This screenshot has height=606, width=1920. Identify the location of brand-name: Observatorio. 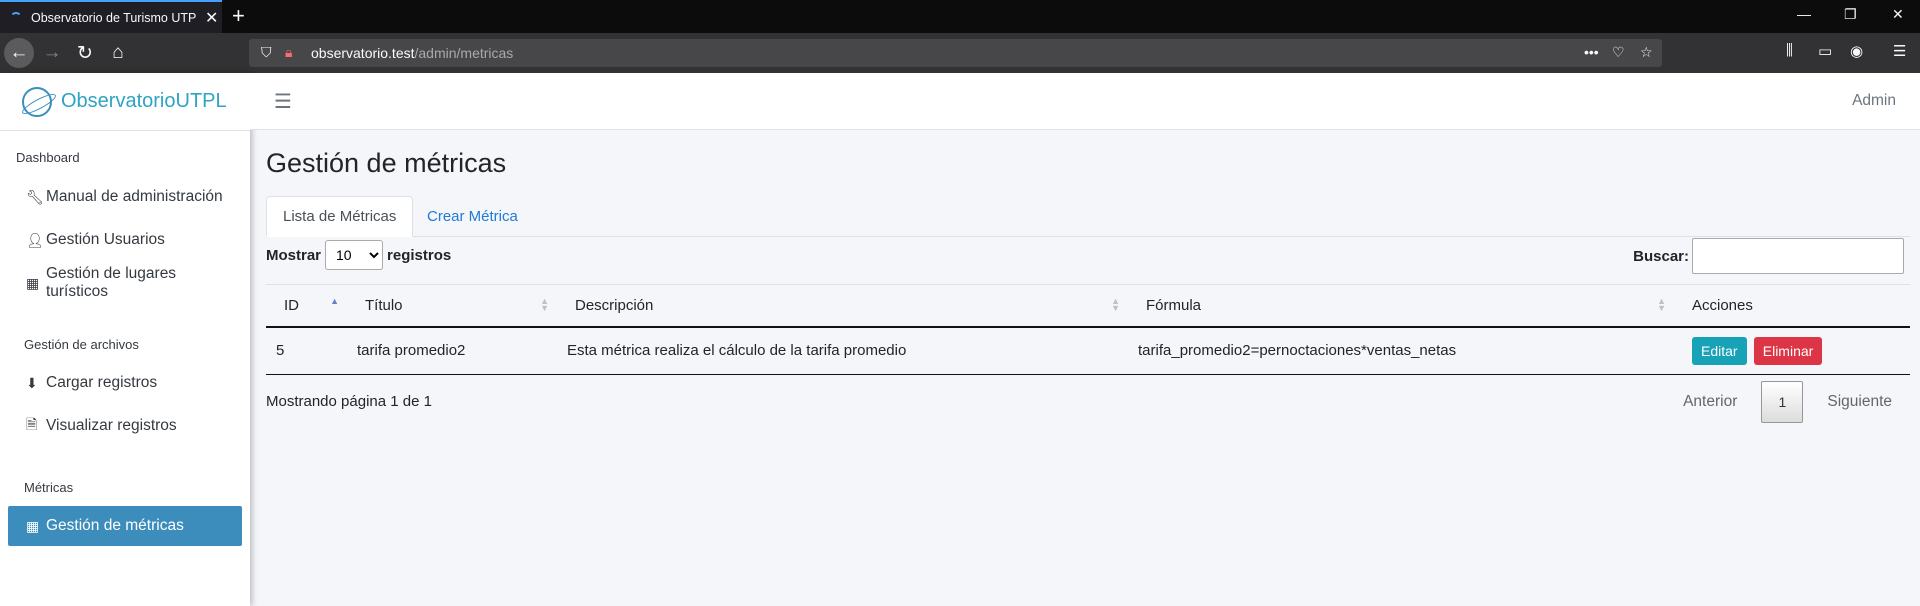
(118, 101).